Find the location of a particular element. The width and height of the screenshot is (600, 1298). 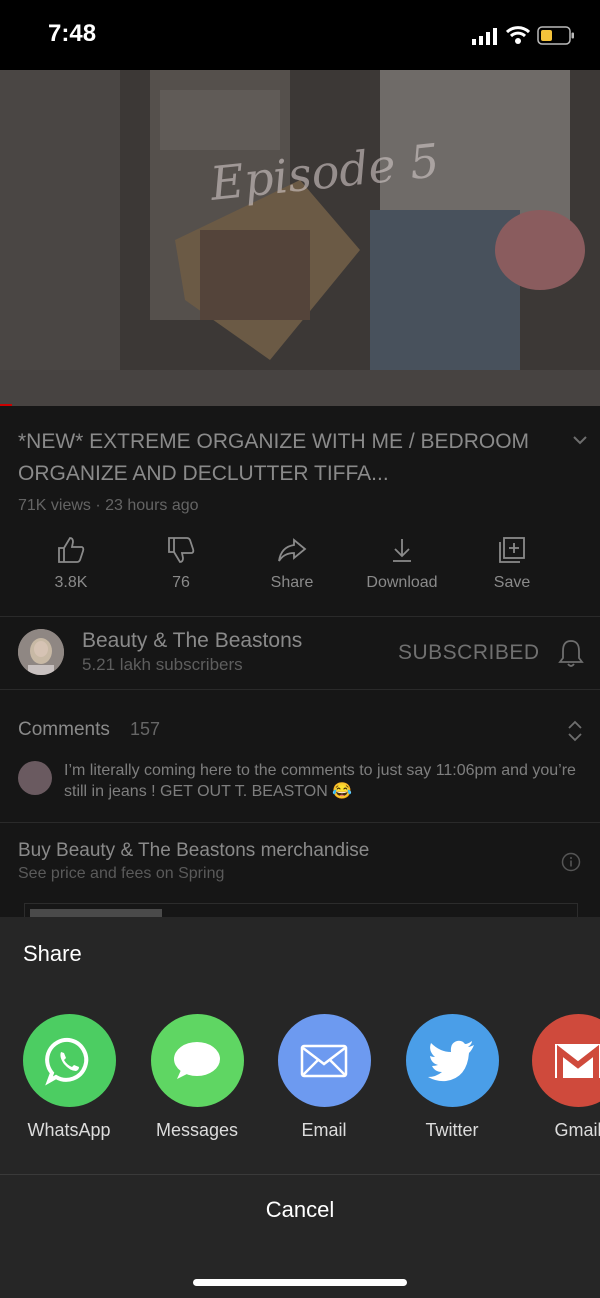

save-label: Save is located at coordinates (512, 582).